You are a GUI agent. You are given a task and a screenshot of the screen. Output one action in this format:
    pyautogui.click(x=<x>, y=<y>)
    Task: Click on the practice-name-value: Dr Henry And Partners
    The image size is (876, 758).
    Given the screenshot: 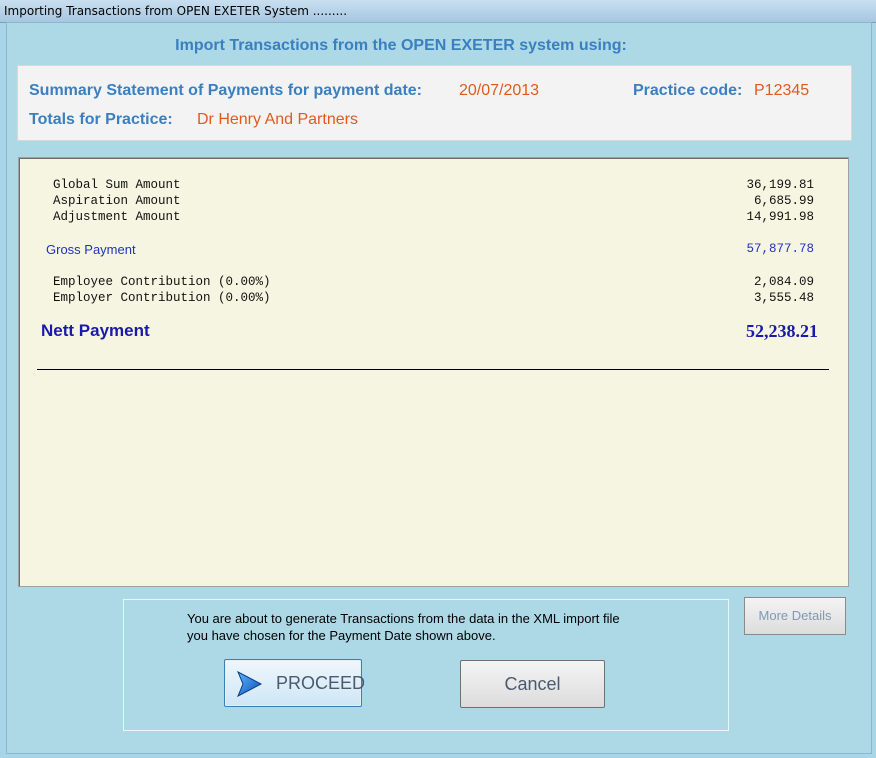 What is the action you would take?
    pyautogui.click(x=277, y=119)
    